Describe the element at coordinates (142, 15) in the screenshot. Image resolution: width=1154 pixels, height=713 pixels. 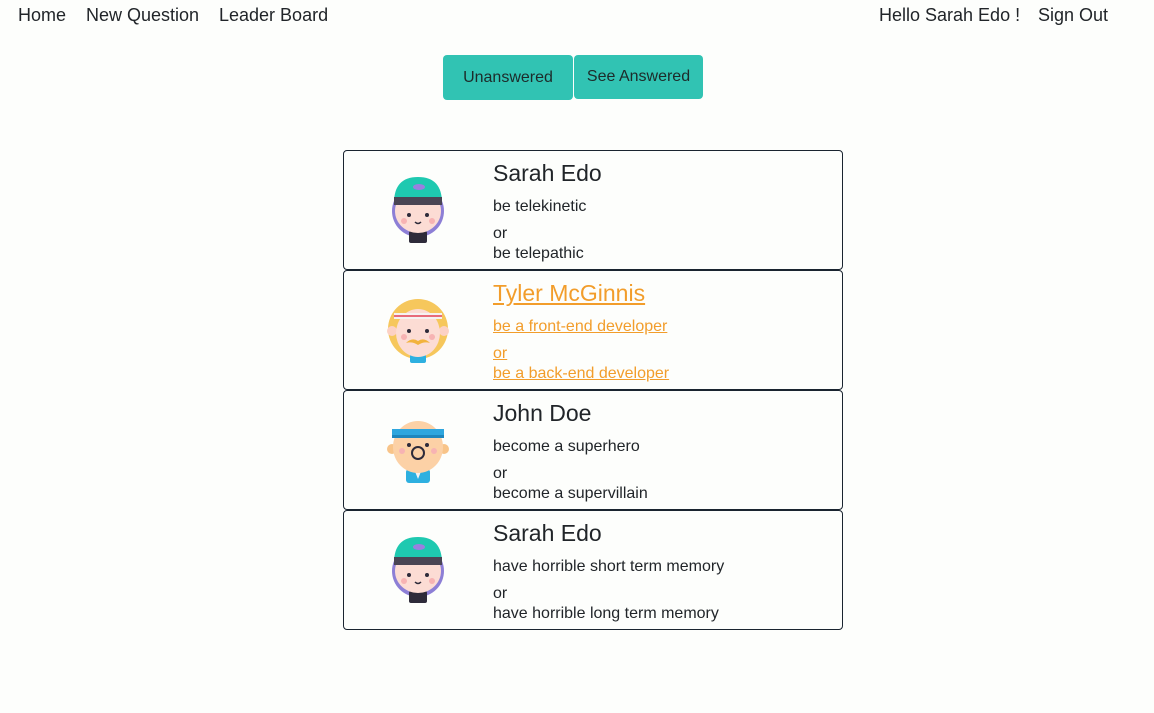
I see `nav-new-question-link: New Question` at that location.